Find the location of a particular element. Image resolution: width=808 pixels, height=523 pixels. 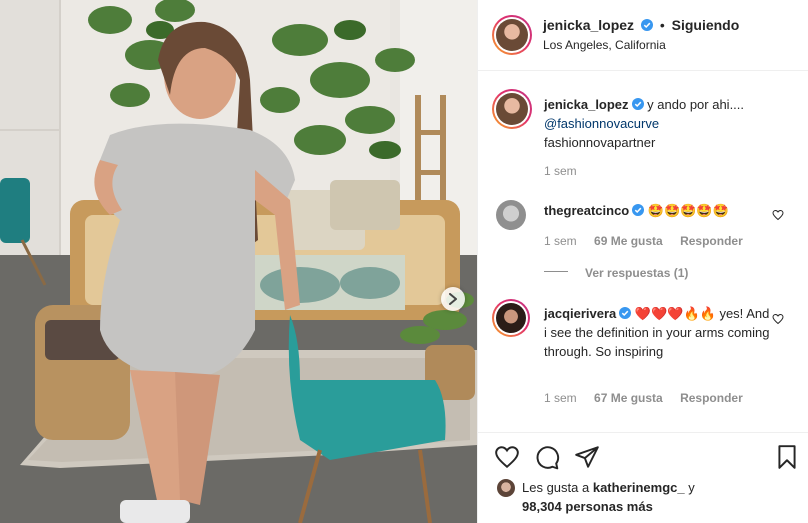

comment-likes-count: 67 Me gusta is located at coordinates (628, 398).